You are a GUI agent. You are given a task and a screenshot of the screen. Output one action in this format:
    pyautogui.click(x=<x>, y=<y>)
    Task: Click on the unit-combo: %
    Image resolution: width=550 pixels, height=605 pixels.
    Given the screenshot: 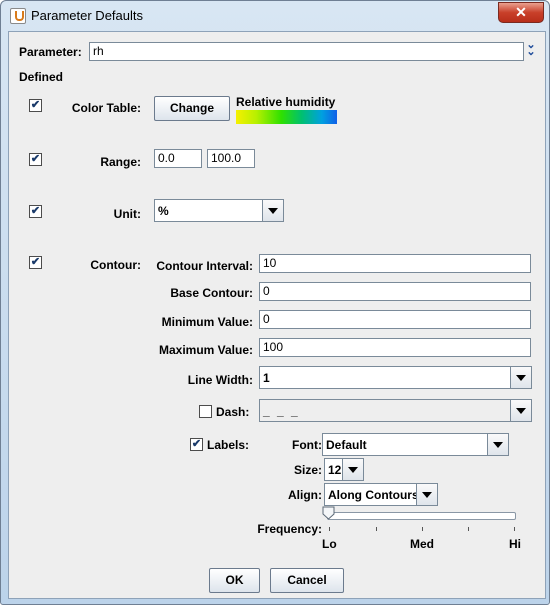 What is the action you would take?
    pyautogui.click(x=219, y=210)
    